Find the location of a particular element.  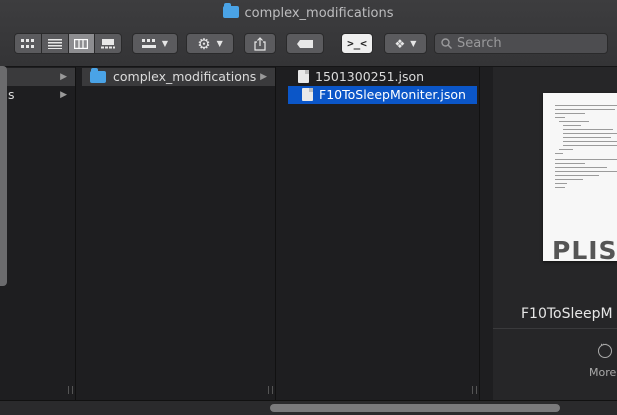

group-button: ▼ is located at coordinates (155, 43).